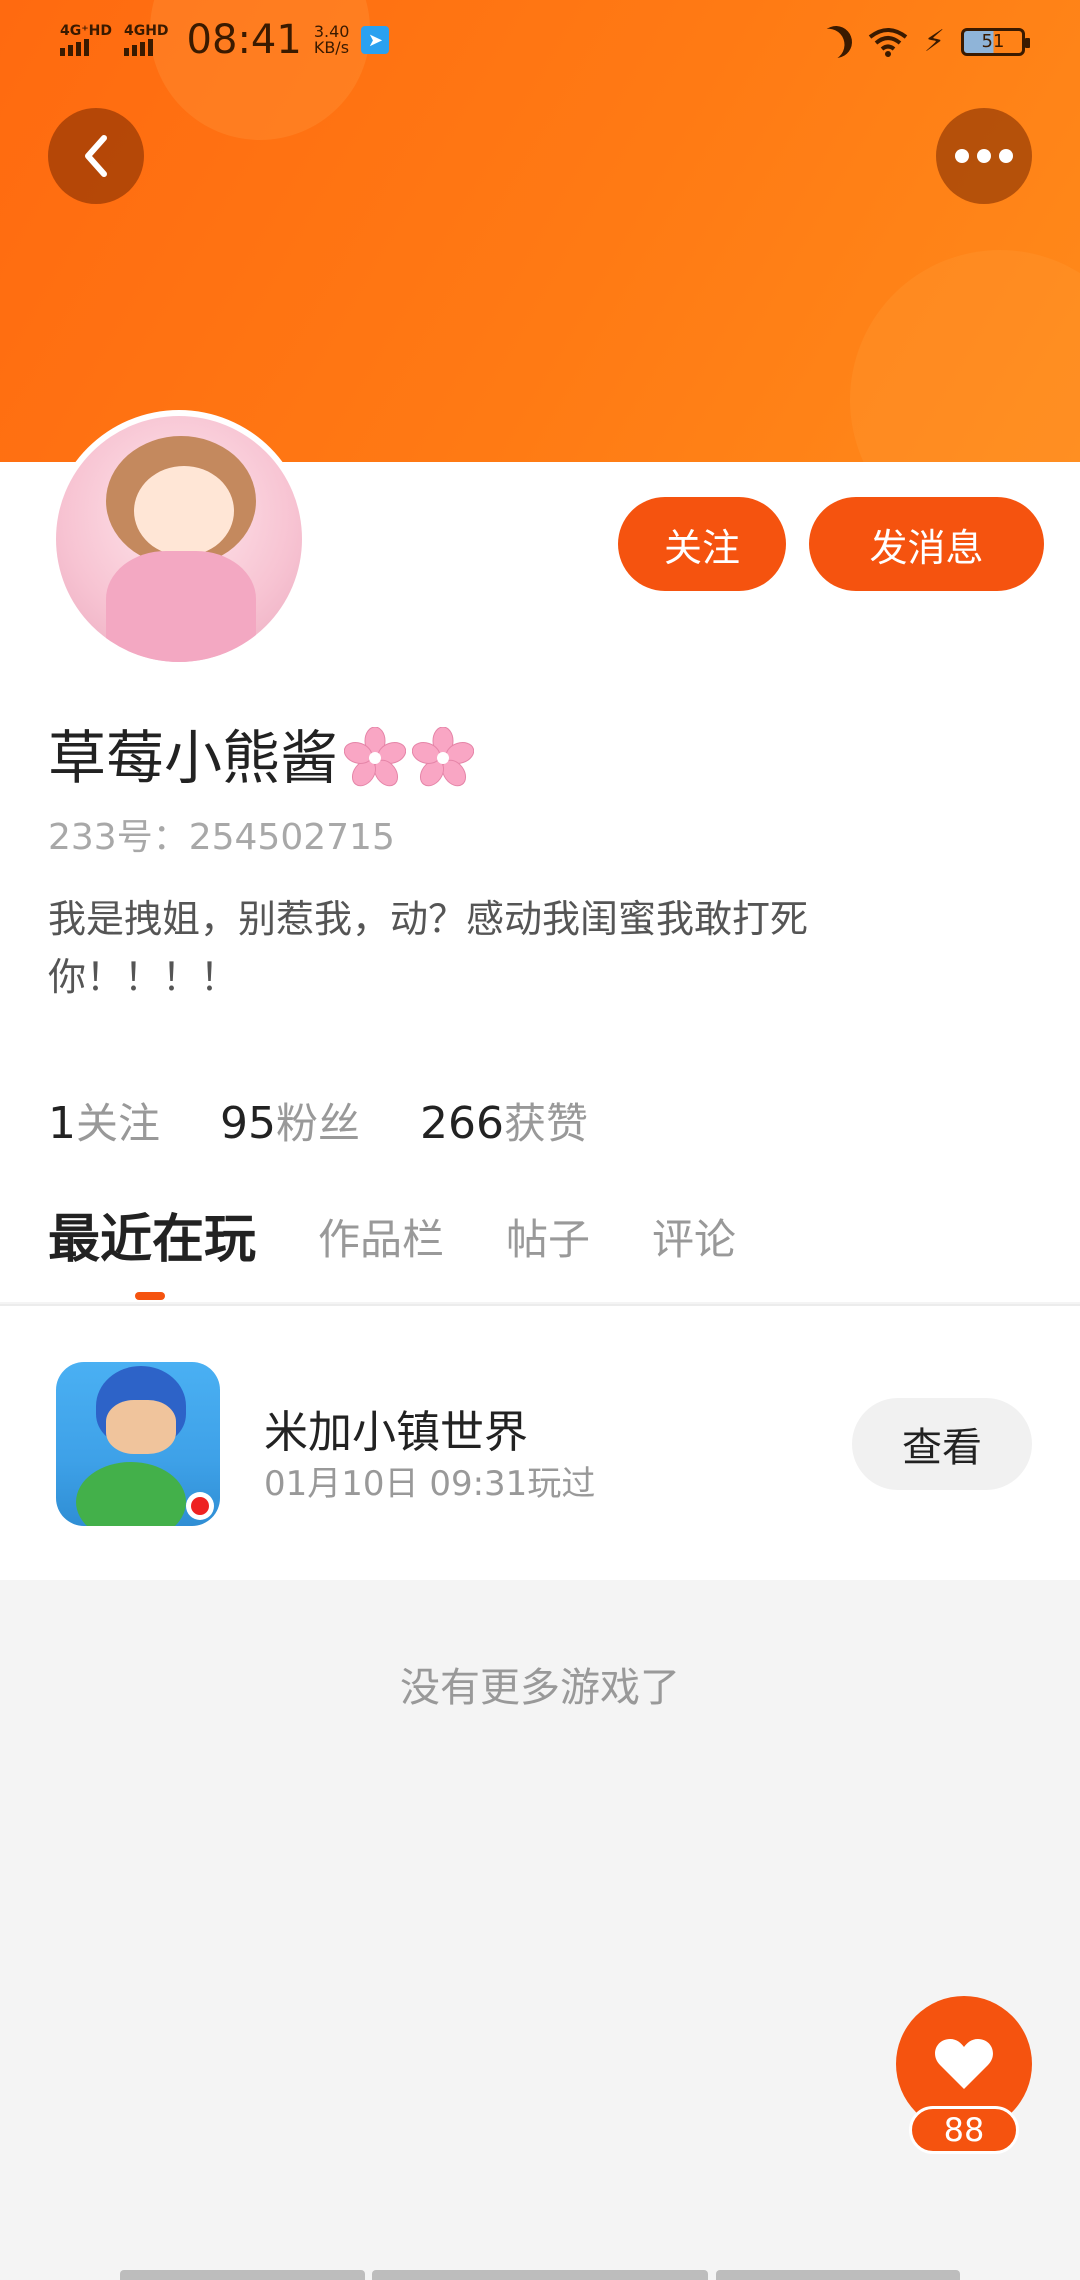 The image size is (1080, 2280). Describe the element at coordinates (375, 40) in the screenshot. I see `notification-app-icon: ➤` at that location.